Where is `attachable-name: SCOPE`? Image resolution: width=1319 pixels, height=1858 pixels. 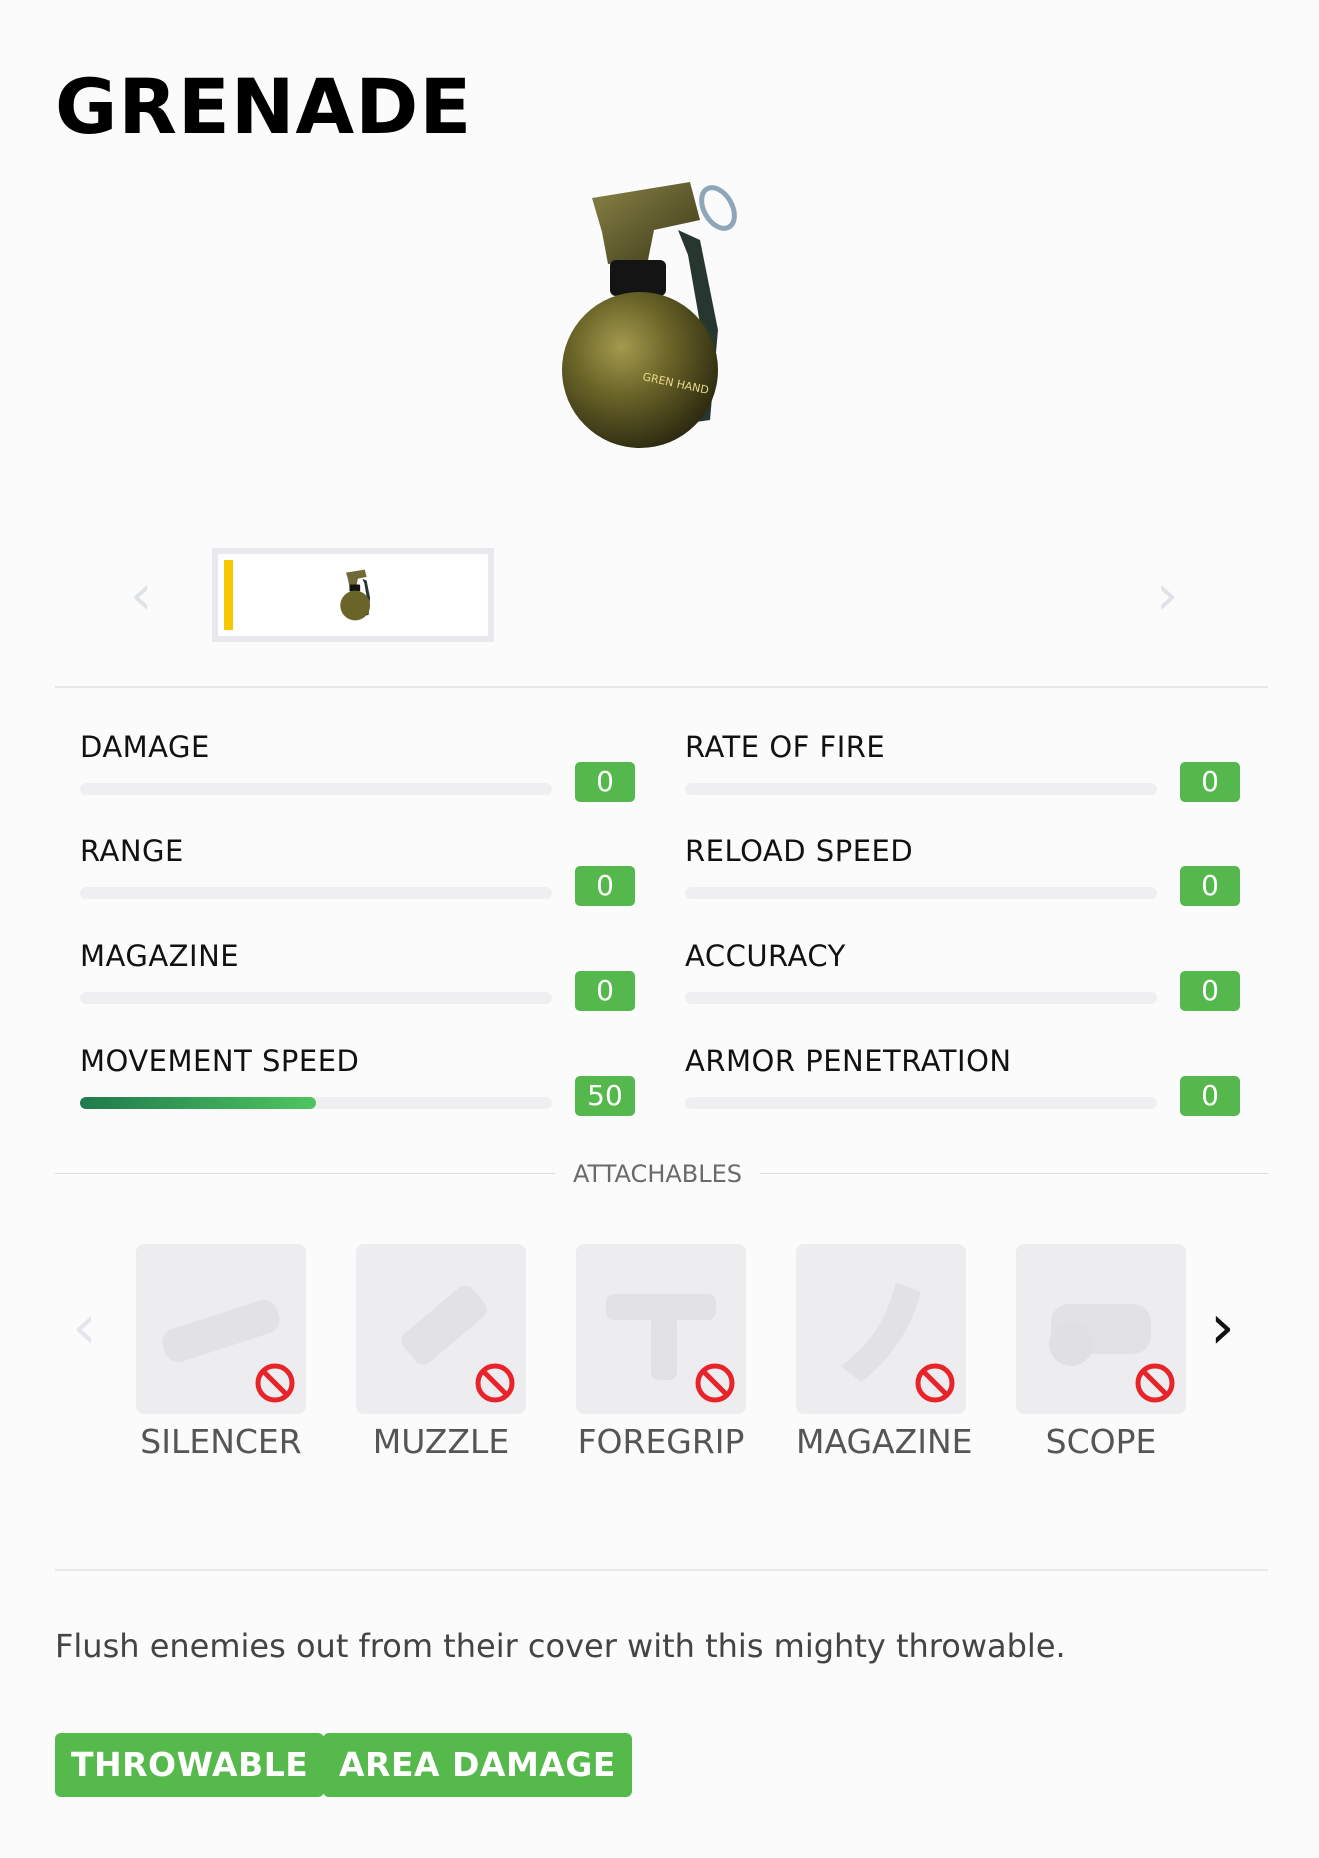
attachable-name: SCOPE is located at coordinates (1101, 1441).